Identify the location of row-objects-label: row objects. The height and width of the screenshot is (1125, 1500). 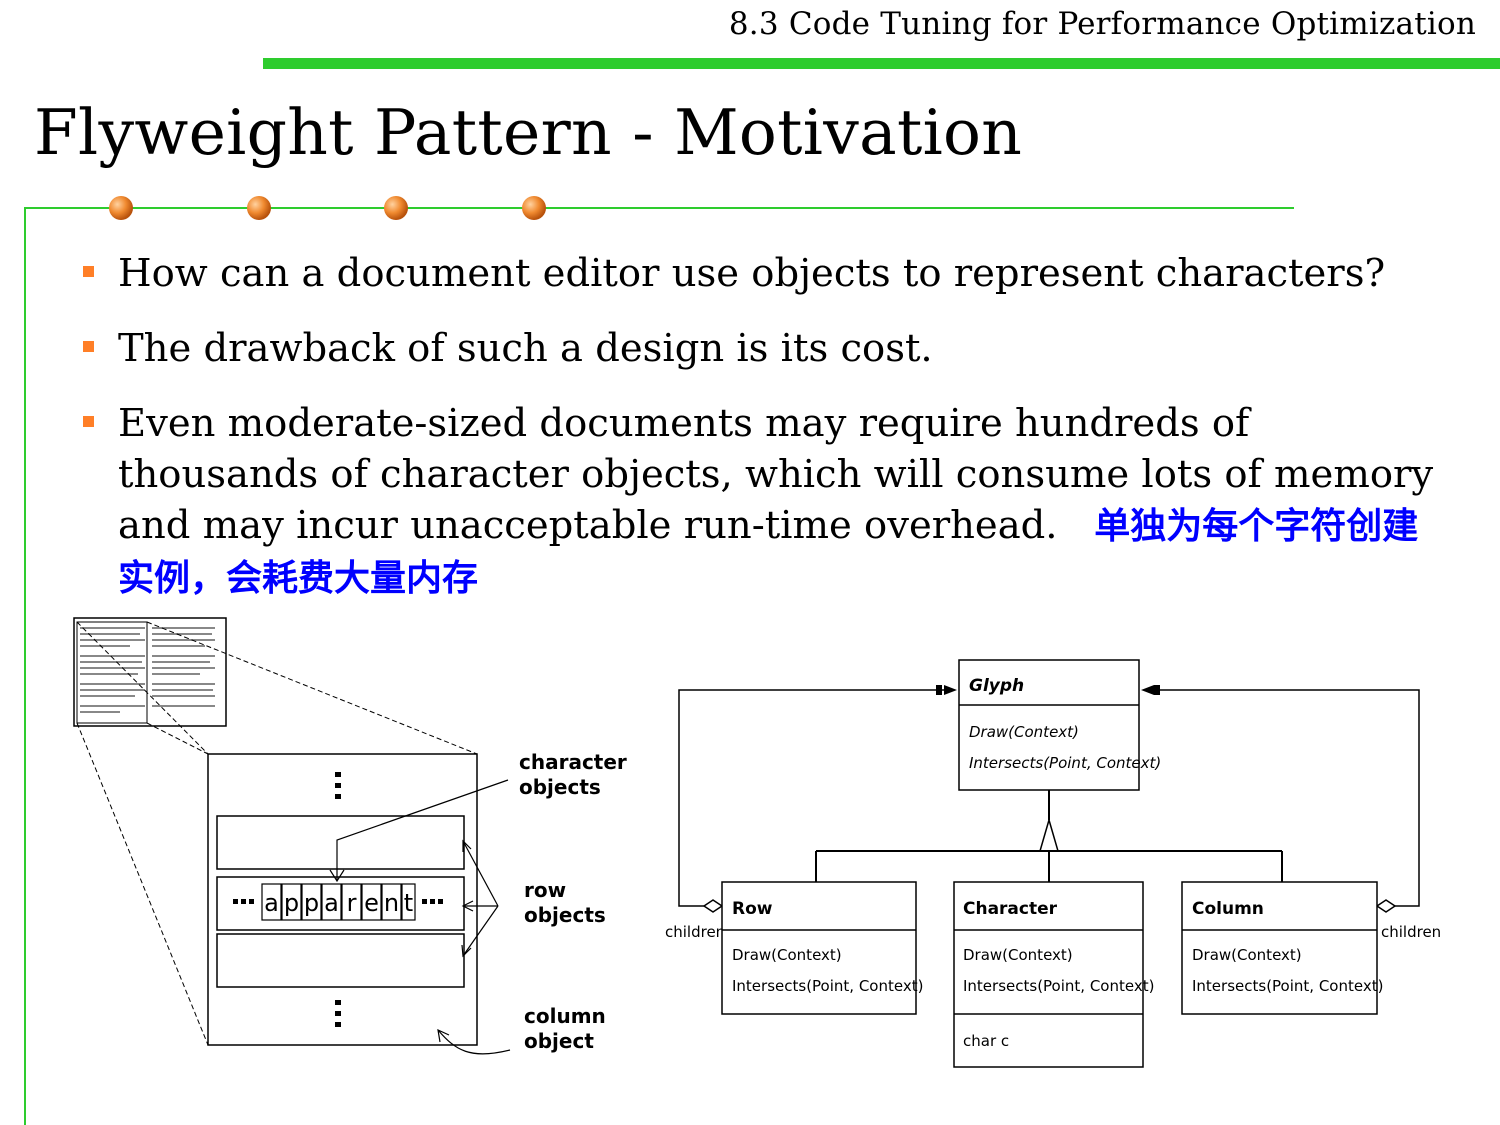
(565, 902).